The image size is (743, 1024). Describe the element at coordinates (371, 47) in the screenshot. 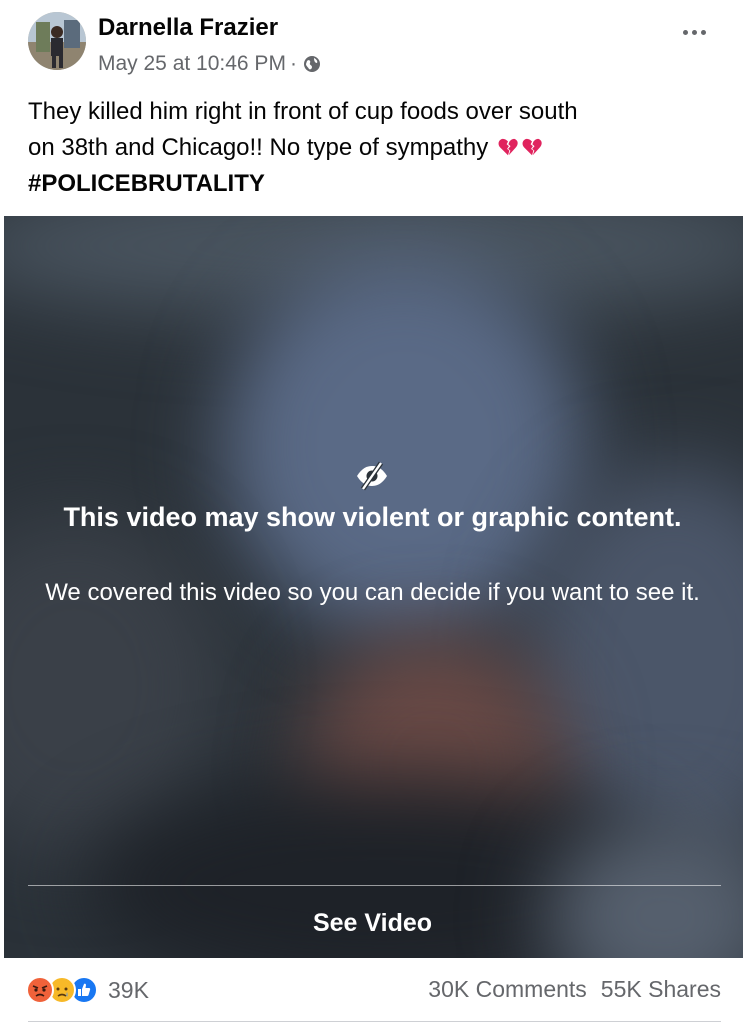

I see `post-header: Darnella Frazier May 25 at 10:46 PM ·` at that location.